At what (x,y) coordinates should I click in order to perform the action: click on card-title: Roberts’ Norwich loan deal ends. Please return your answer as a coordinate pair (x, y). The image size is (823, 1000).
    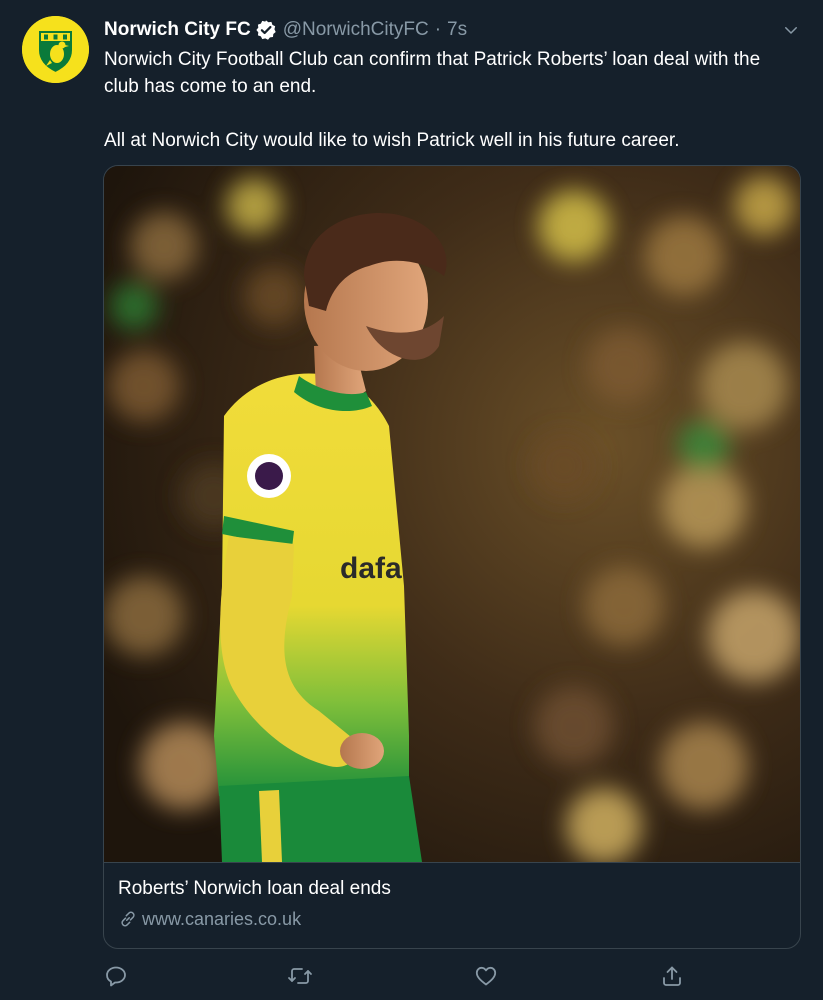
    Looking at the image, I should click on (254, 889).